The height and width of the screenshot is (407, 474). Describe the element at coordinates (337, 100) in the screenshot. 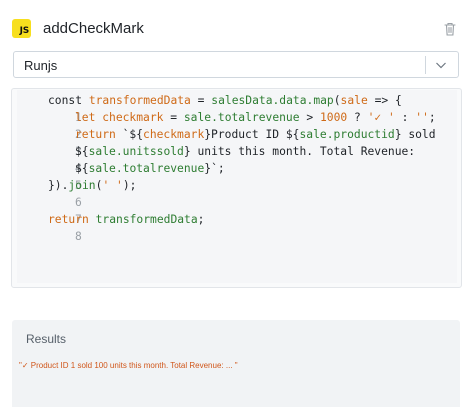

I see `punctuation-token: (` at that location.